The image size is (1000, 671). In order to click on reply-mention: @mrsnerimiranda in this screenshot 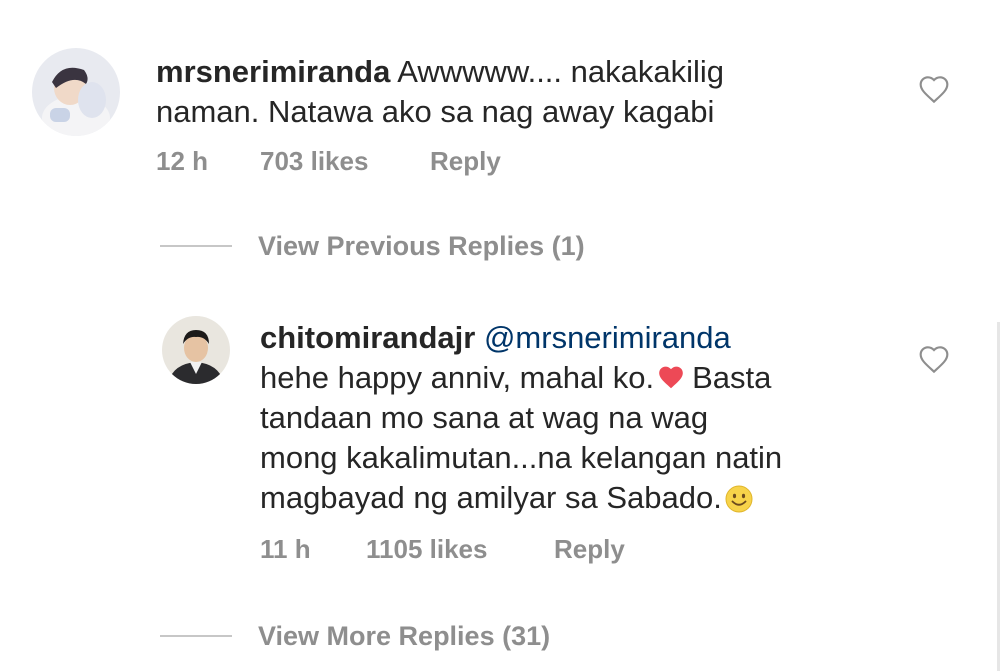, I will do `click(607, 337)`.